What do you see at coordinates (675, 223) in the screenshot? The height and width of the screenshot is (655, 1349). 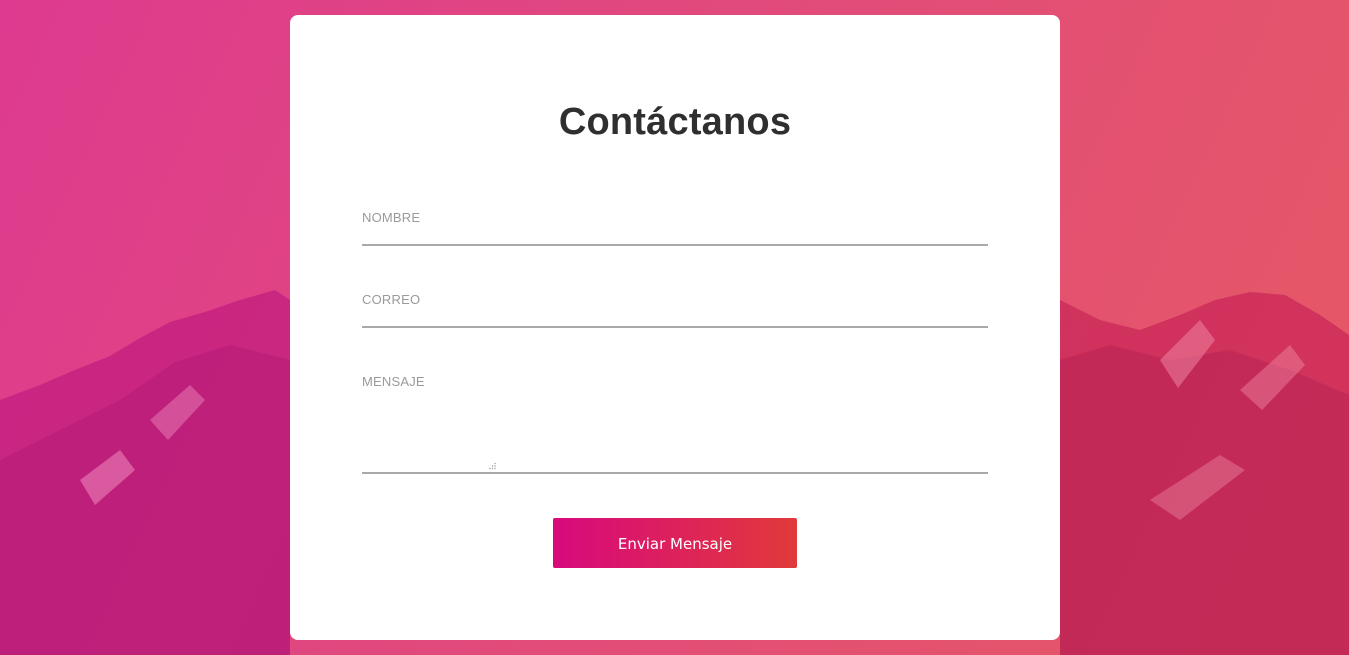 I see `name-field: NOMBRE` at bounding box center [675, 223].